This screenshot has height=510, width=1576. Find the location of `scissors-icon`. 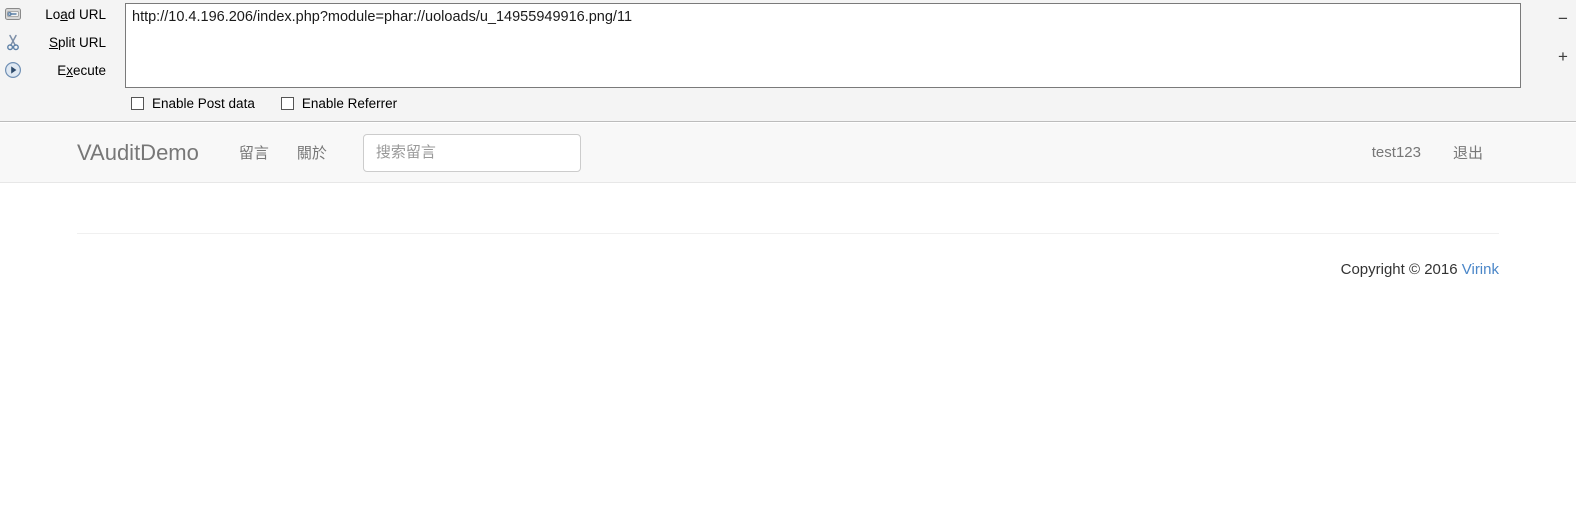

scissors-icon is located at coordinates (13, 42).